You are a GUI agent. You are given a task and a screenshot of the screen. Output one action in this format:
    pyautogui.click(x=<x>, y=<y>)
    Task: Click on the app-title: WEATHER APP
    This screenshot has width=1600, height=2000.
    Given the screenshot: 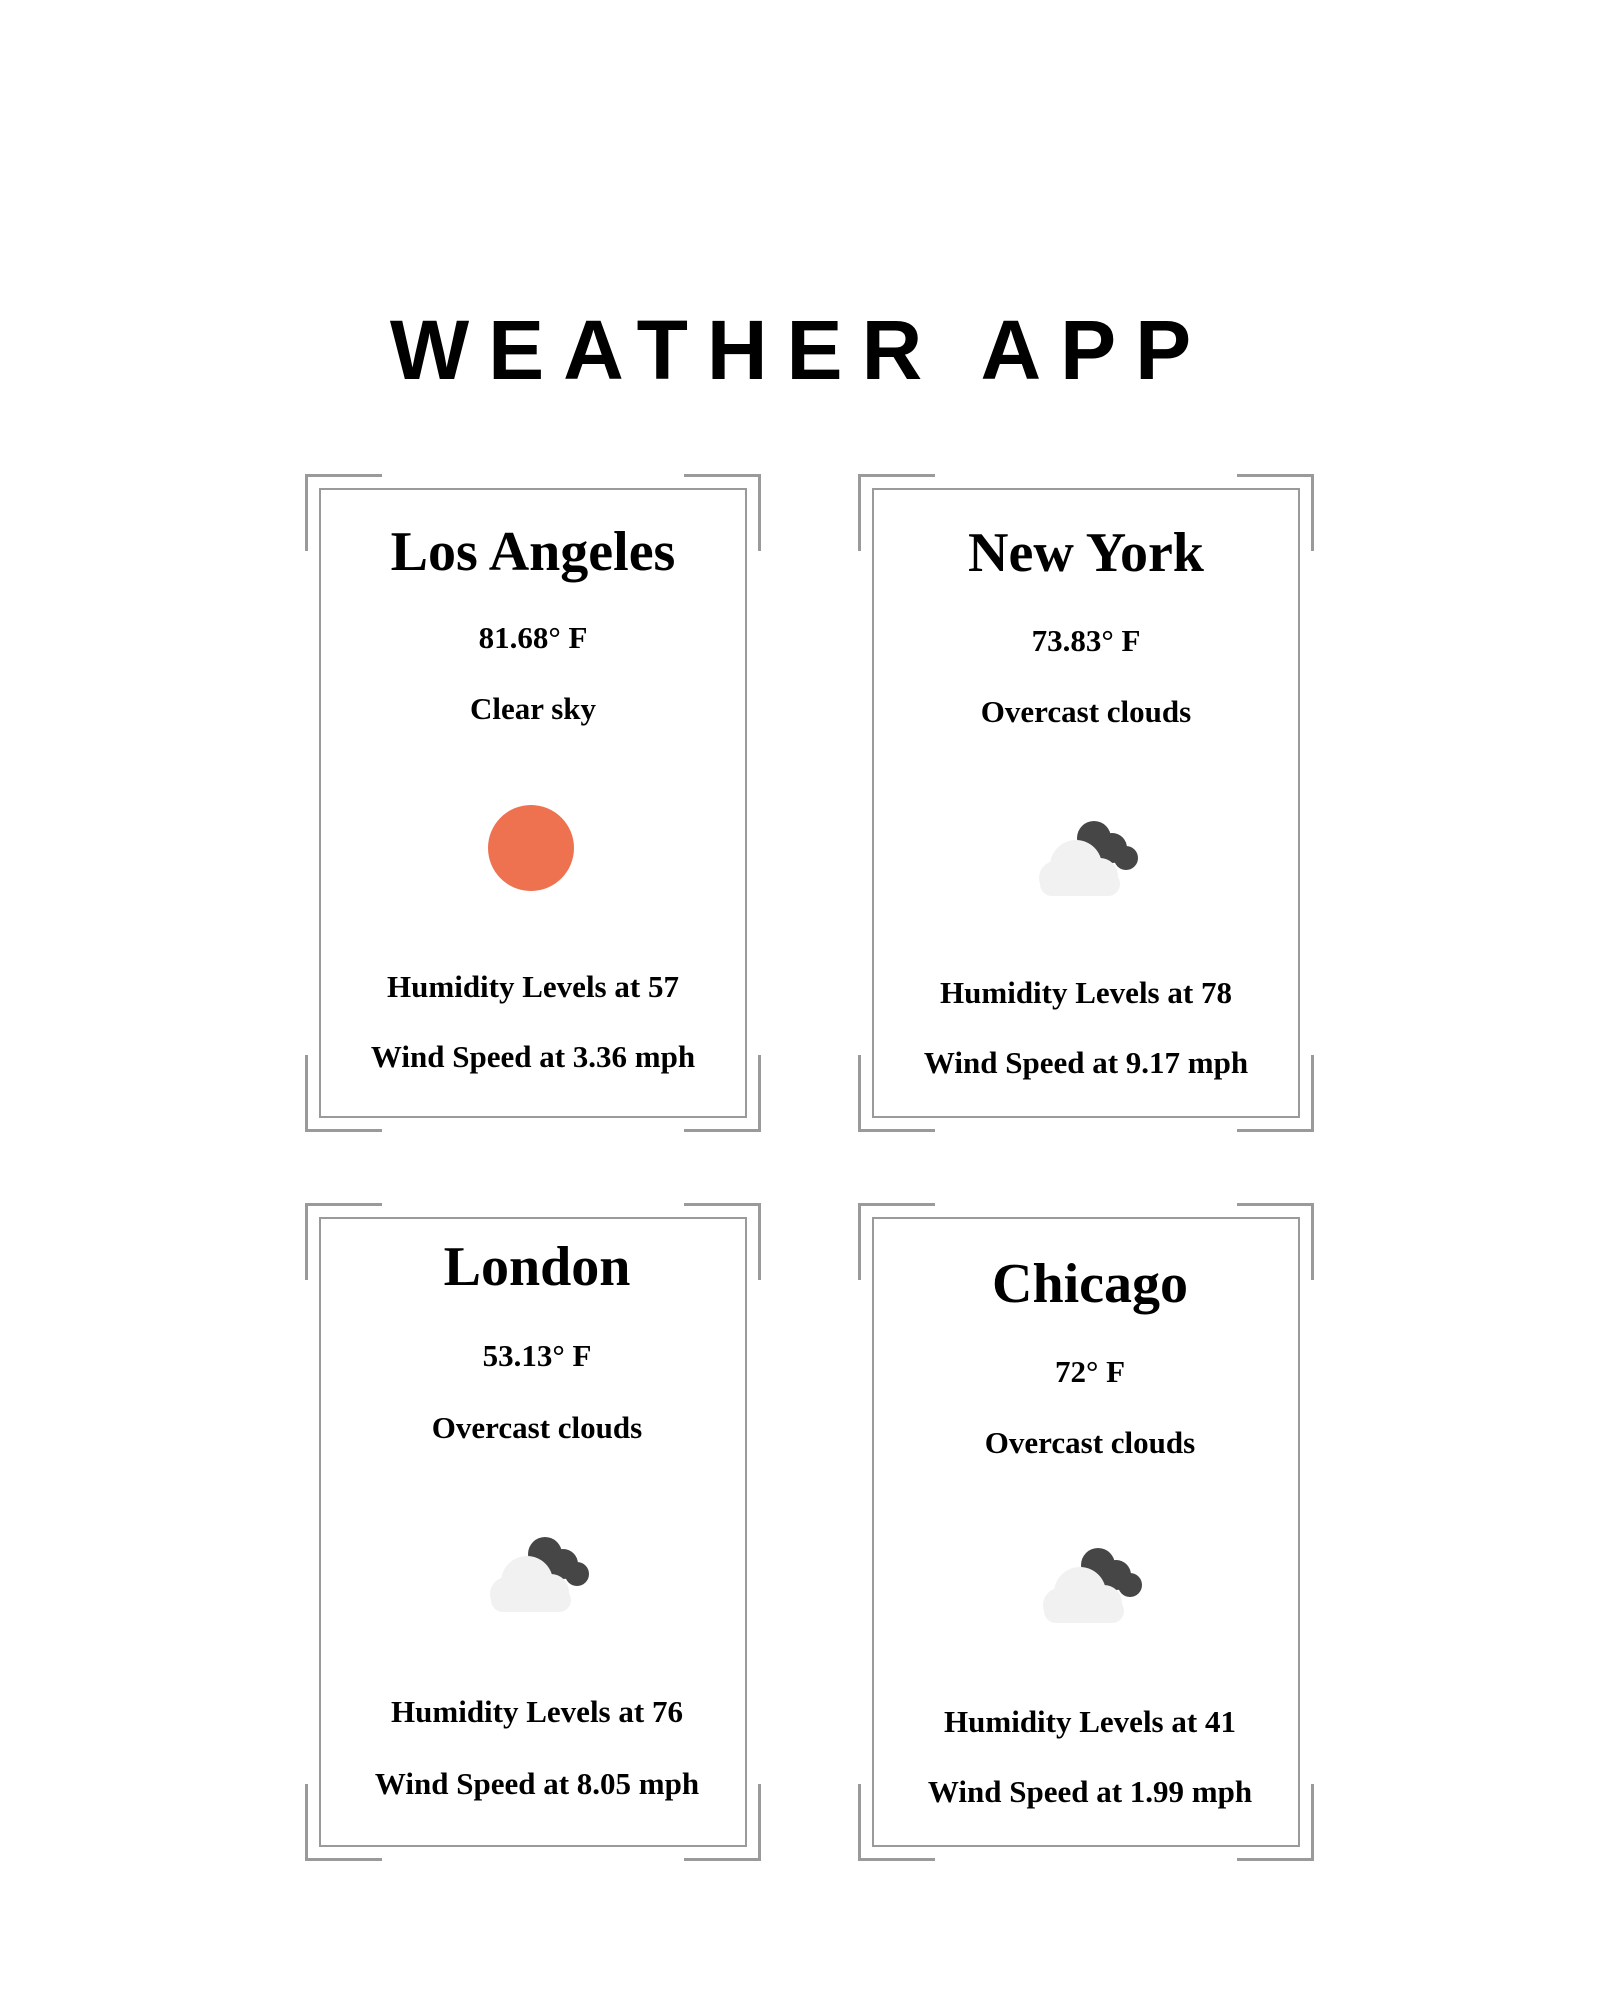 What is the action you would take?
    pyautogui.click(x=800, y=350)
    